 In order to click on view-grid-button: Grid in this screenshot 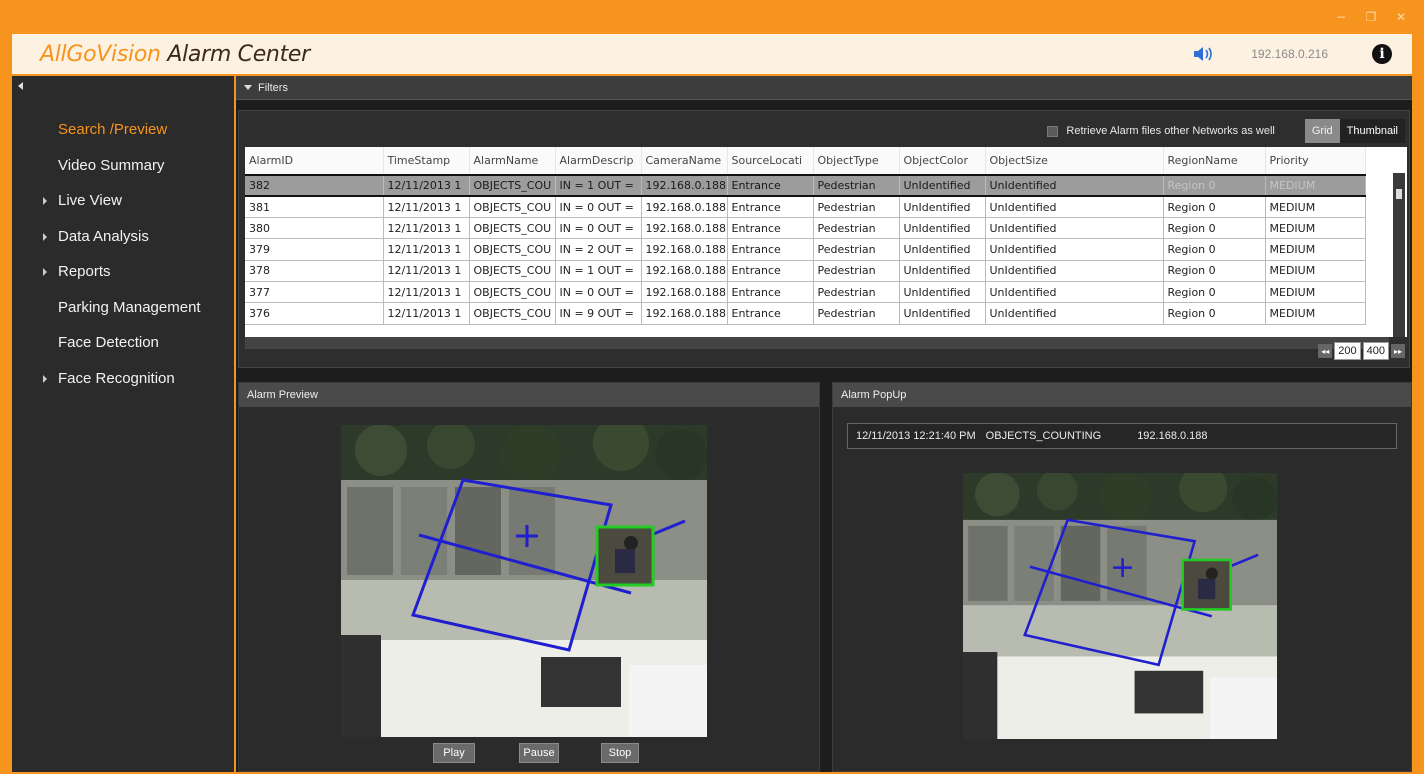, I will do `click(1322, 131)`.